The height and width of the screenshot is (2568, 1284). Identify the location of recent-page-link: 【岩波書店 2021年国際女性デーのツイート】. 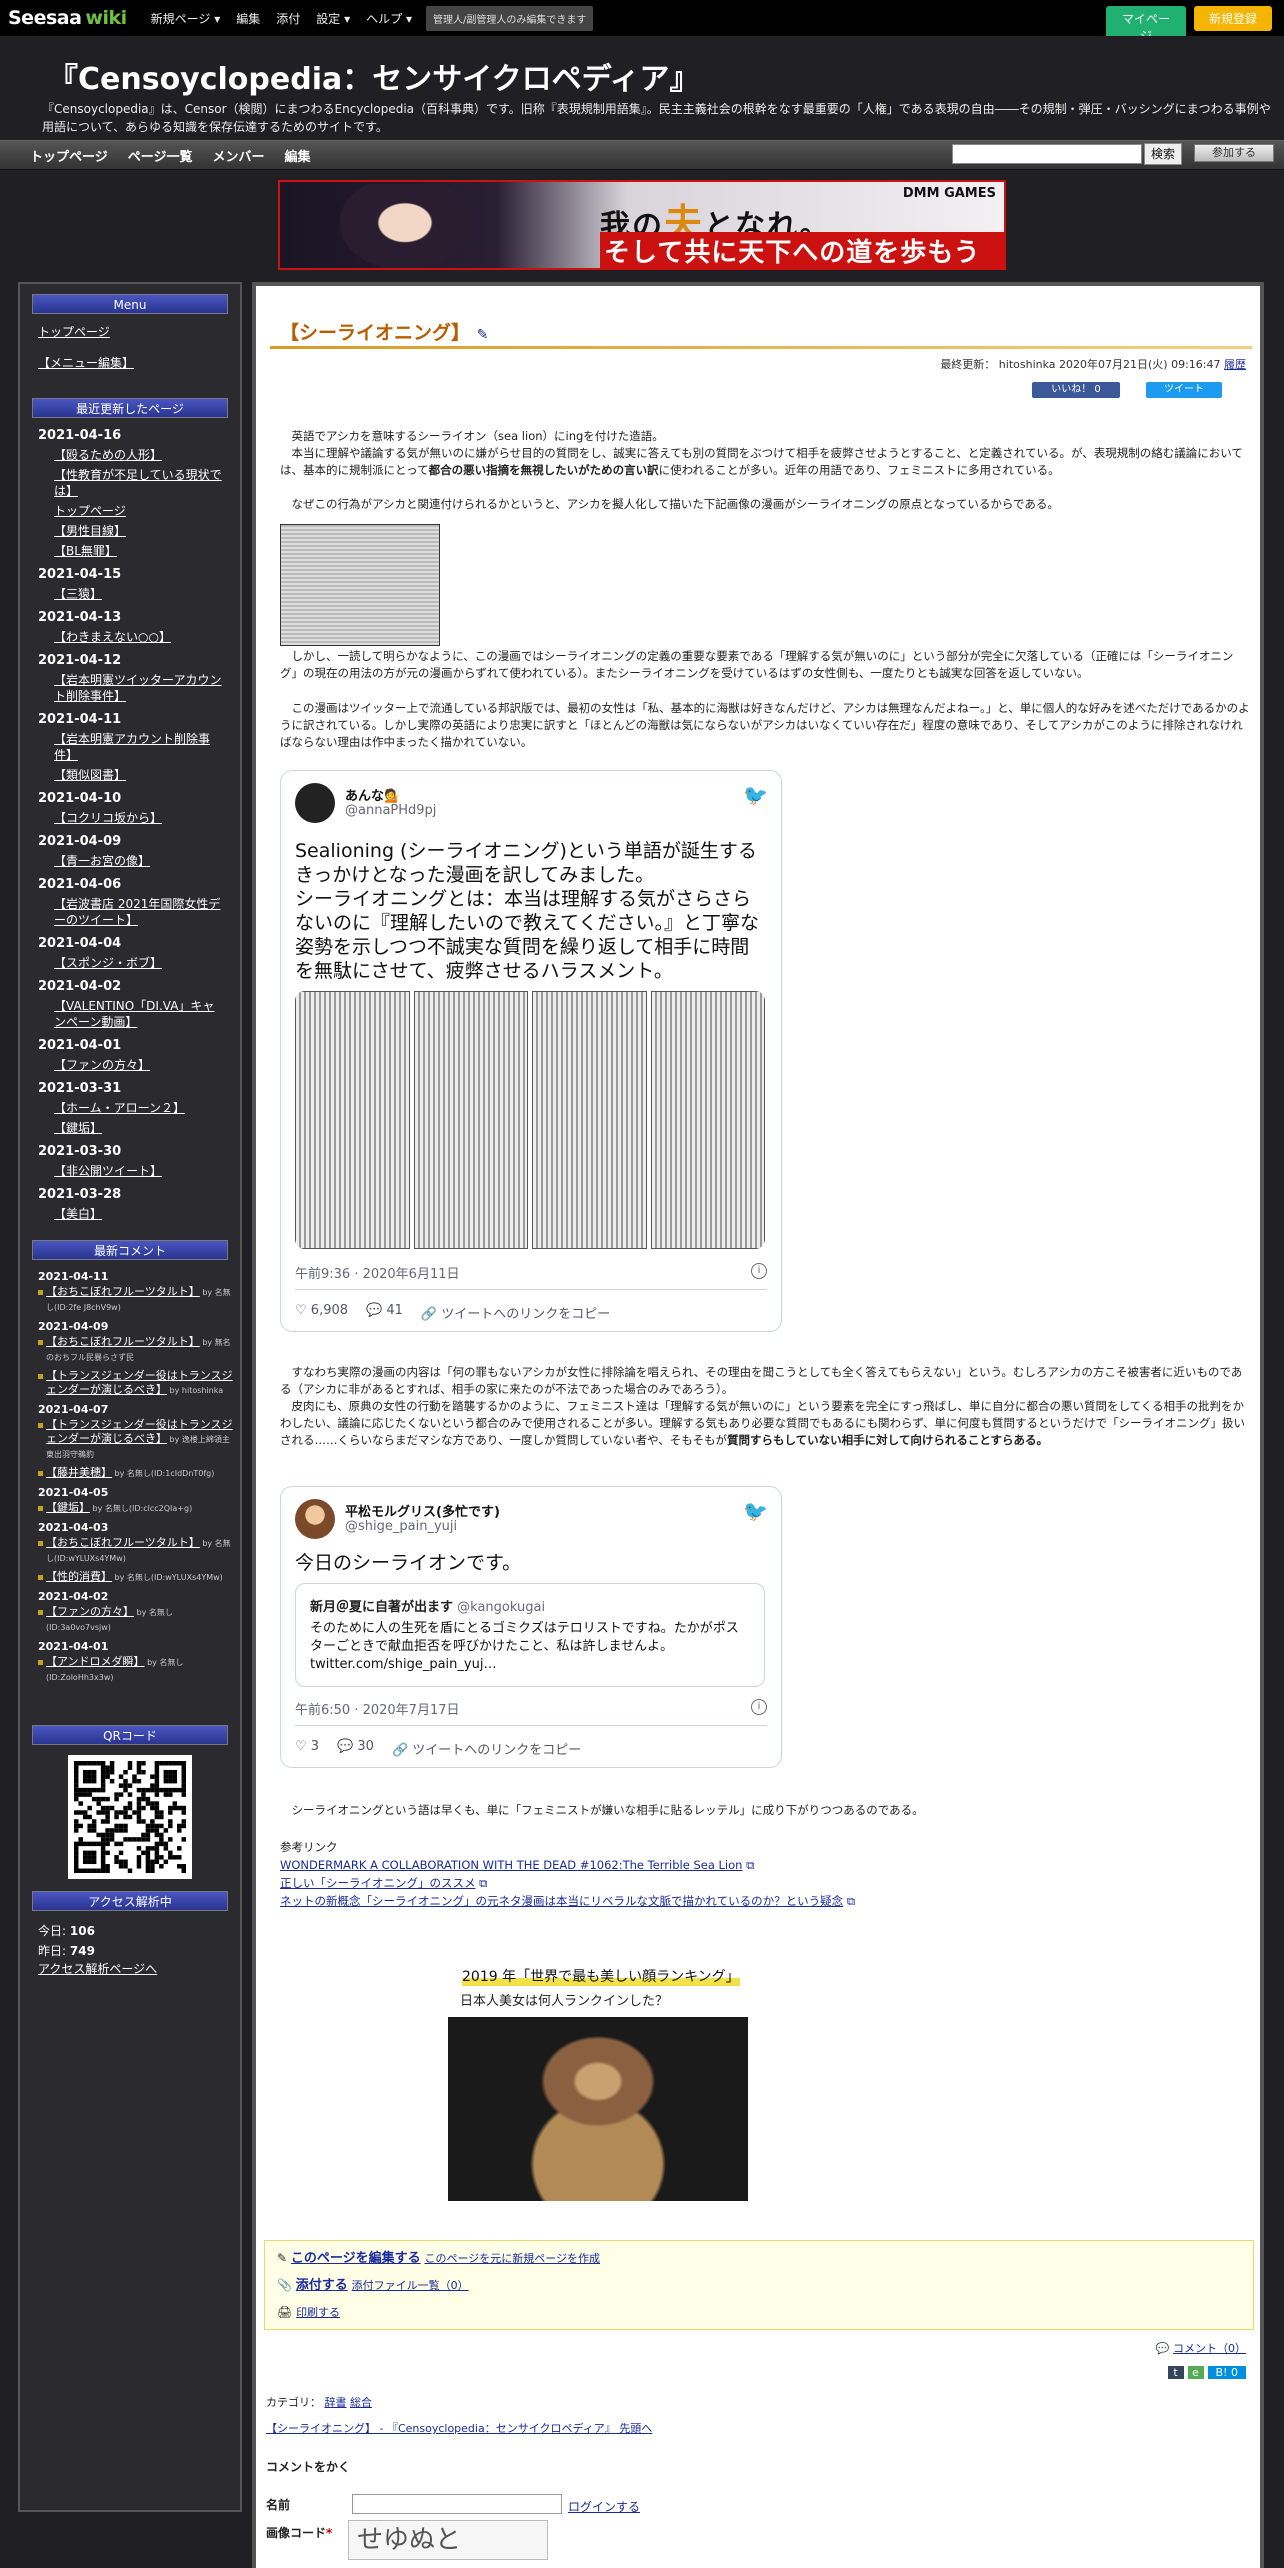
(138, 912).